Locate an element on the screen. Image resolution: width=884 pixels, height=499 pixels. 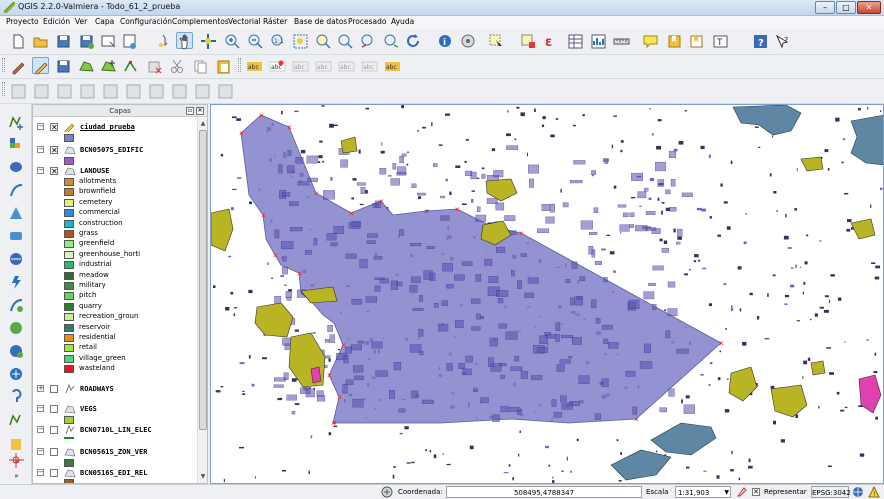
new-shapefile-icon is located at coordinates (16, 420).